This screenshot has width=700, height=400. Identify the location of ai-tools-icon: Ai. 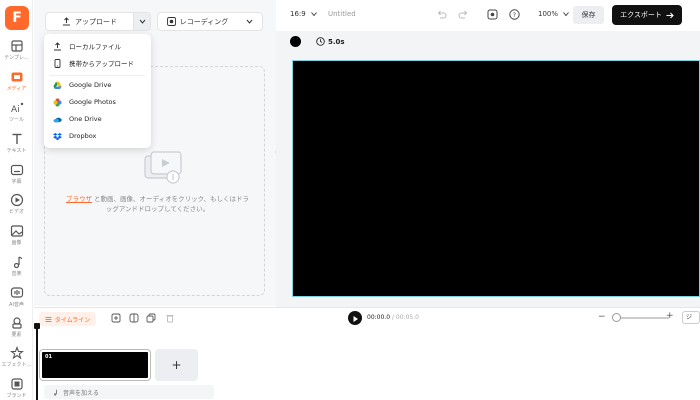
(17, 108).